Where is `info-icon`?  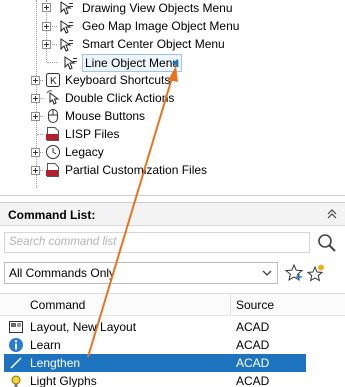
info-icon is located at coordinates (16, 345).